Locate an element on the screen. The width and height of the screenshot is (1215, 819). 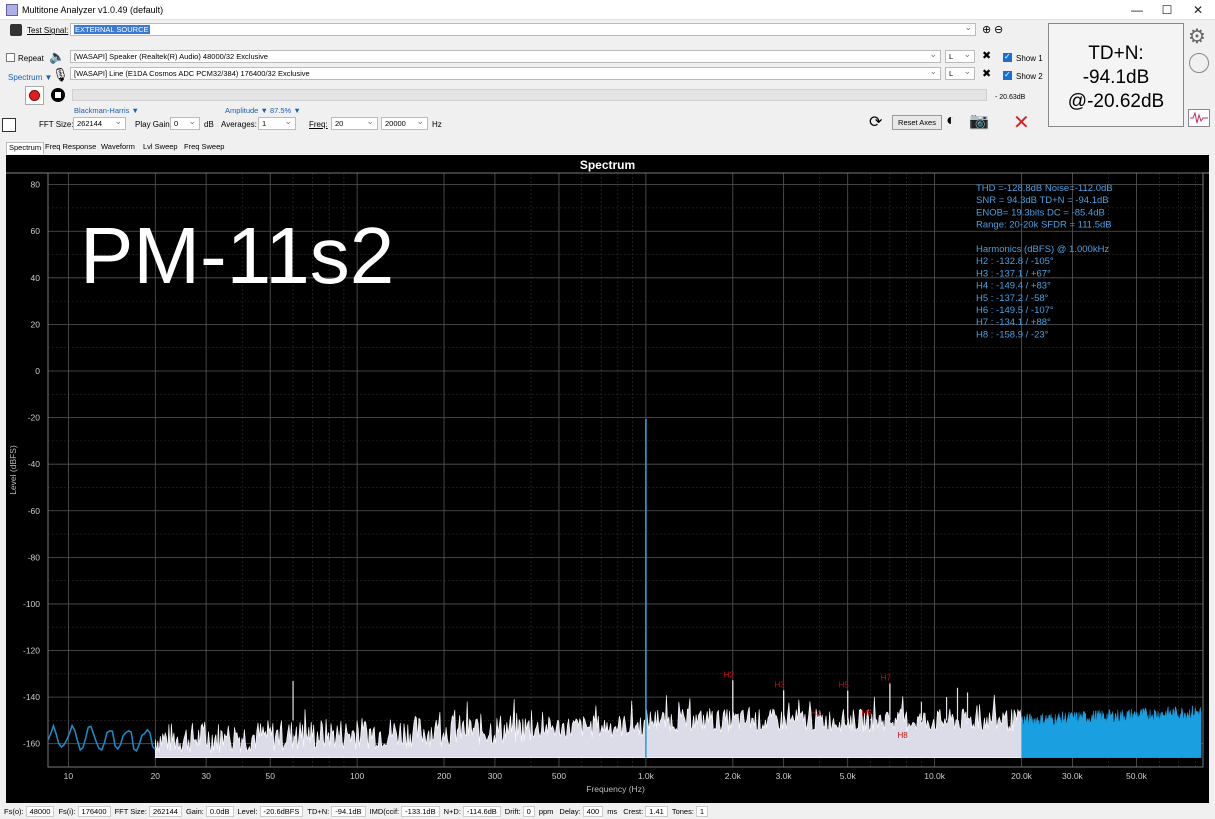
y-axis-label: Level (dBFS) is located at coordinates (13, 470).